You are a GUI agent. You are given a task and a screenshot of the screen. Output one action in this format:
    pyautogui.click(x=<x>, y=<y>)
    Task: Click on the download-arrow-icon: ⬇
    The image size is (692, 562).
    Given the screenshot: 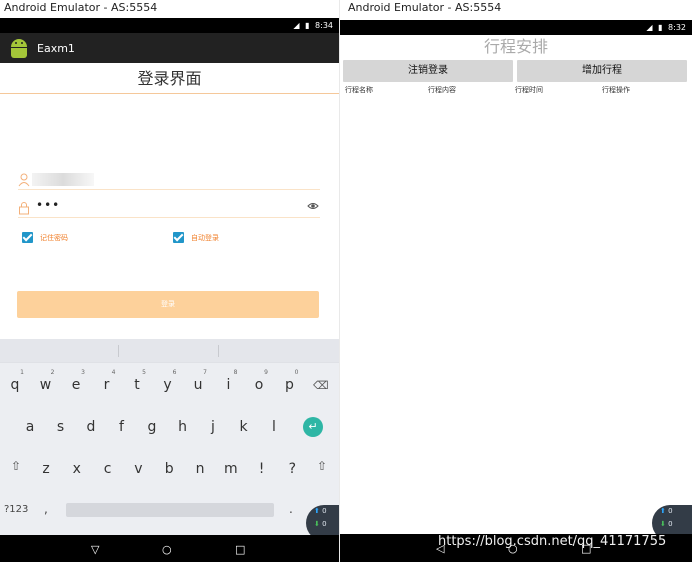 What is the action you would take?
    pyautogui.click(x=663, y=524)
    